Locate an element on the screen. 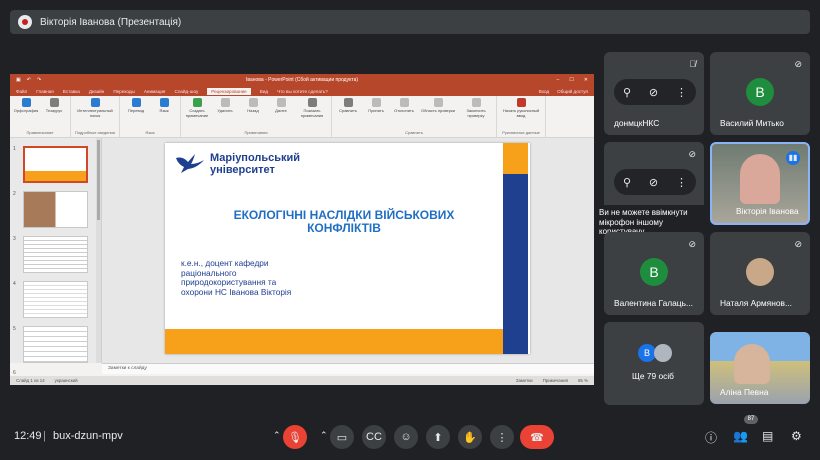  camera-icon: ▭ is located at coordinates (342, 437).